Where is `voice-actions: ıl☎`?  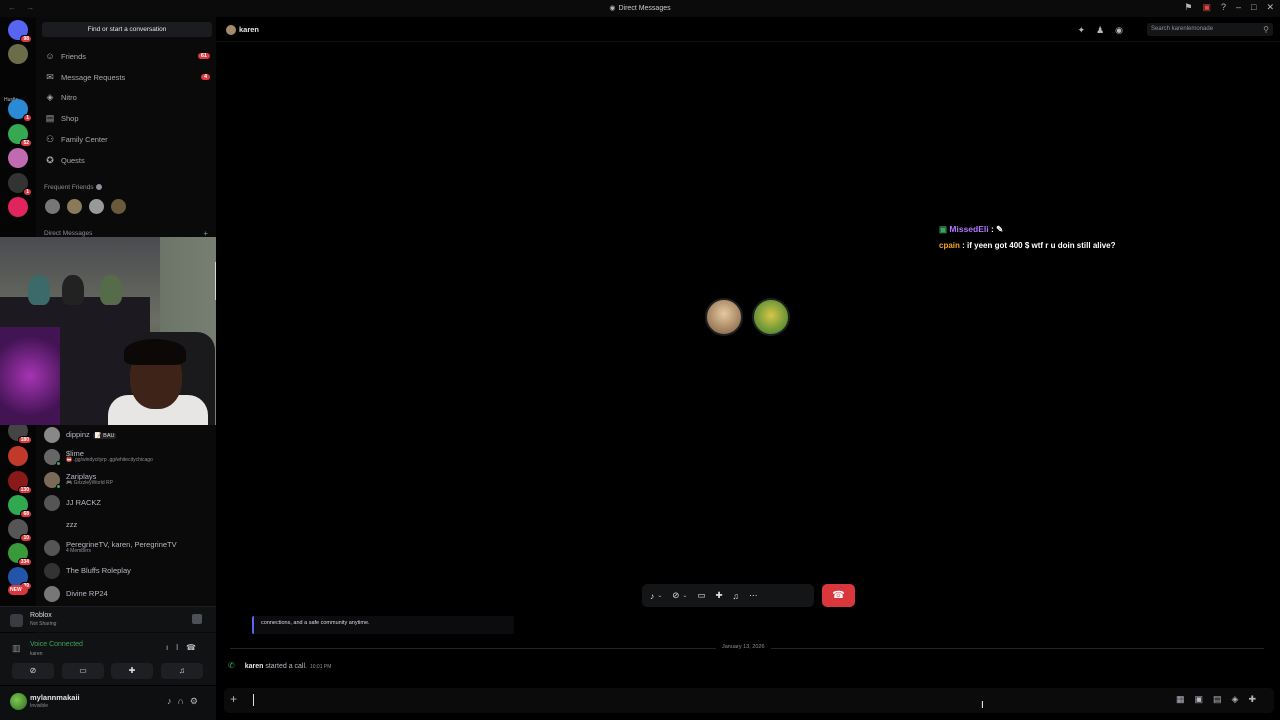
voice-actions: ıl☎ is located at coordinates (185, 647).